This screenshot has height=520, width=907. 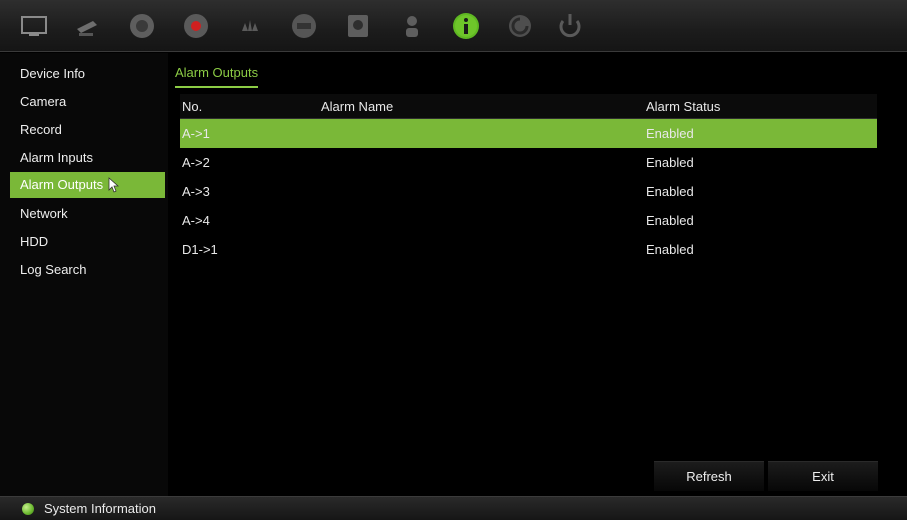 I want to click on sidebar-item-camera: Camera, so click(x=87, y=102).